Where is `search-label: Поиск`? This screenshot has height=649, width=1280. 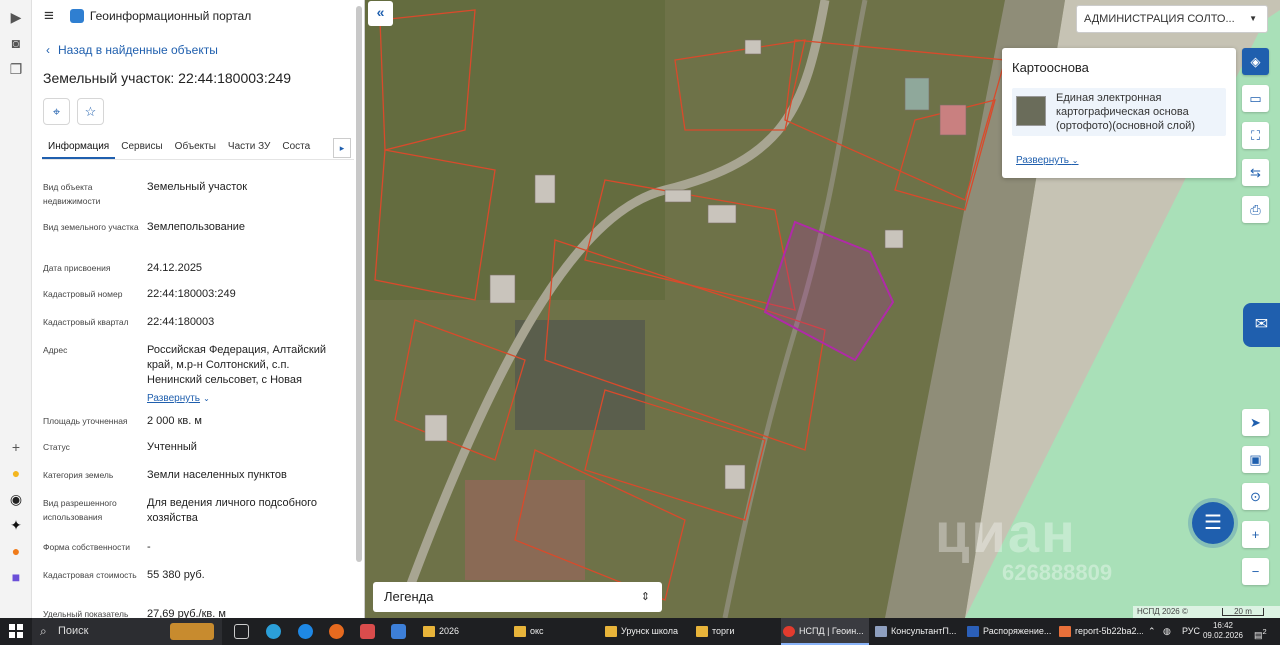 search-label: Поиск is located at coordinates (73, 631).